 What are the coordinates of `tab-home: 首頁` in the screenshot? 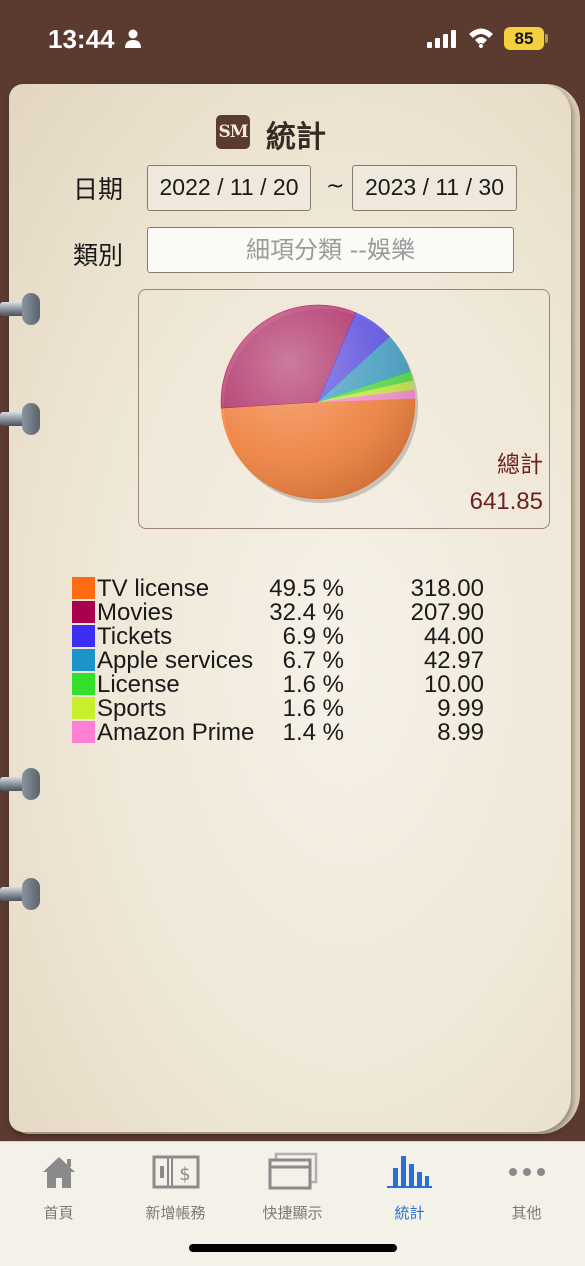 It's located at (58, 1186).